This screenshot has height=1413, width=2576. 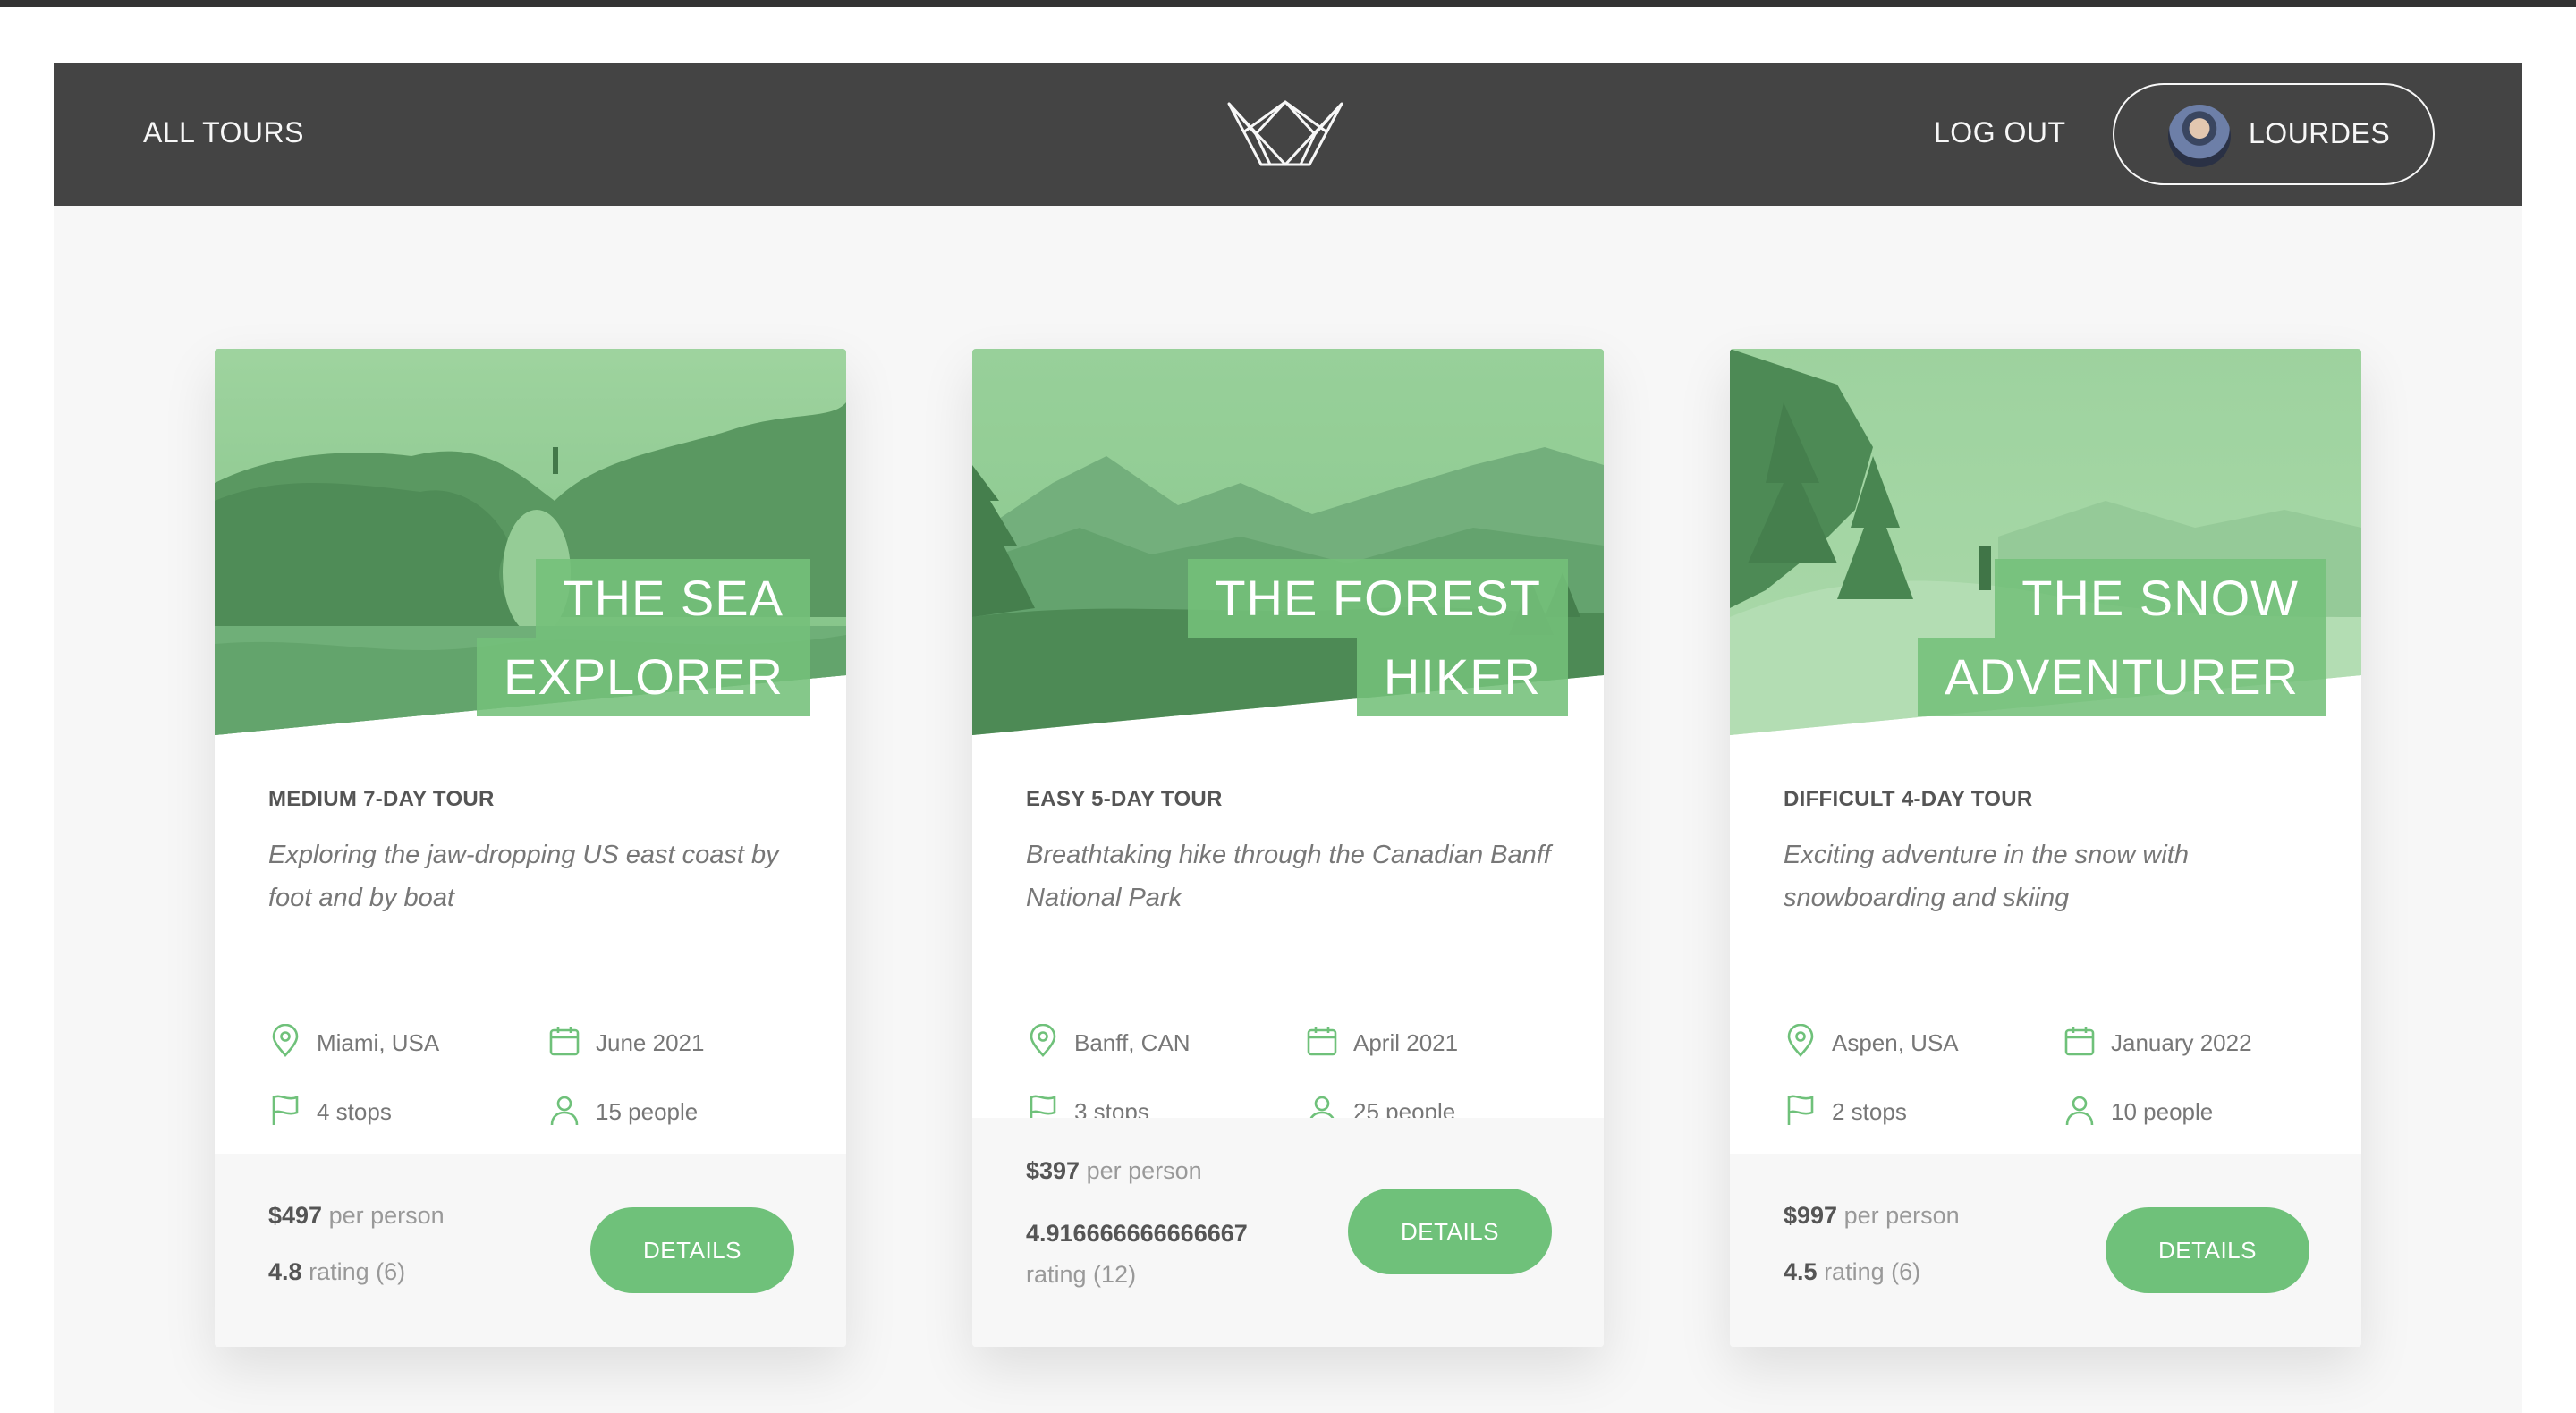 I want to click on site-header: All tours Log out Lourdes, so click(x=1288, y=134).